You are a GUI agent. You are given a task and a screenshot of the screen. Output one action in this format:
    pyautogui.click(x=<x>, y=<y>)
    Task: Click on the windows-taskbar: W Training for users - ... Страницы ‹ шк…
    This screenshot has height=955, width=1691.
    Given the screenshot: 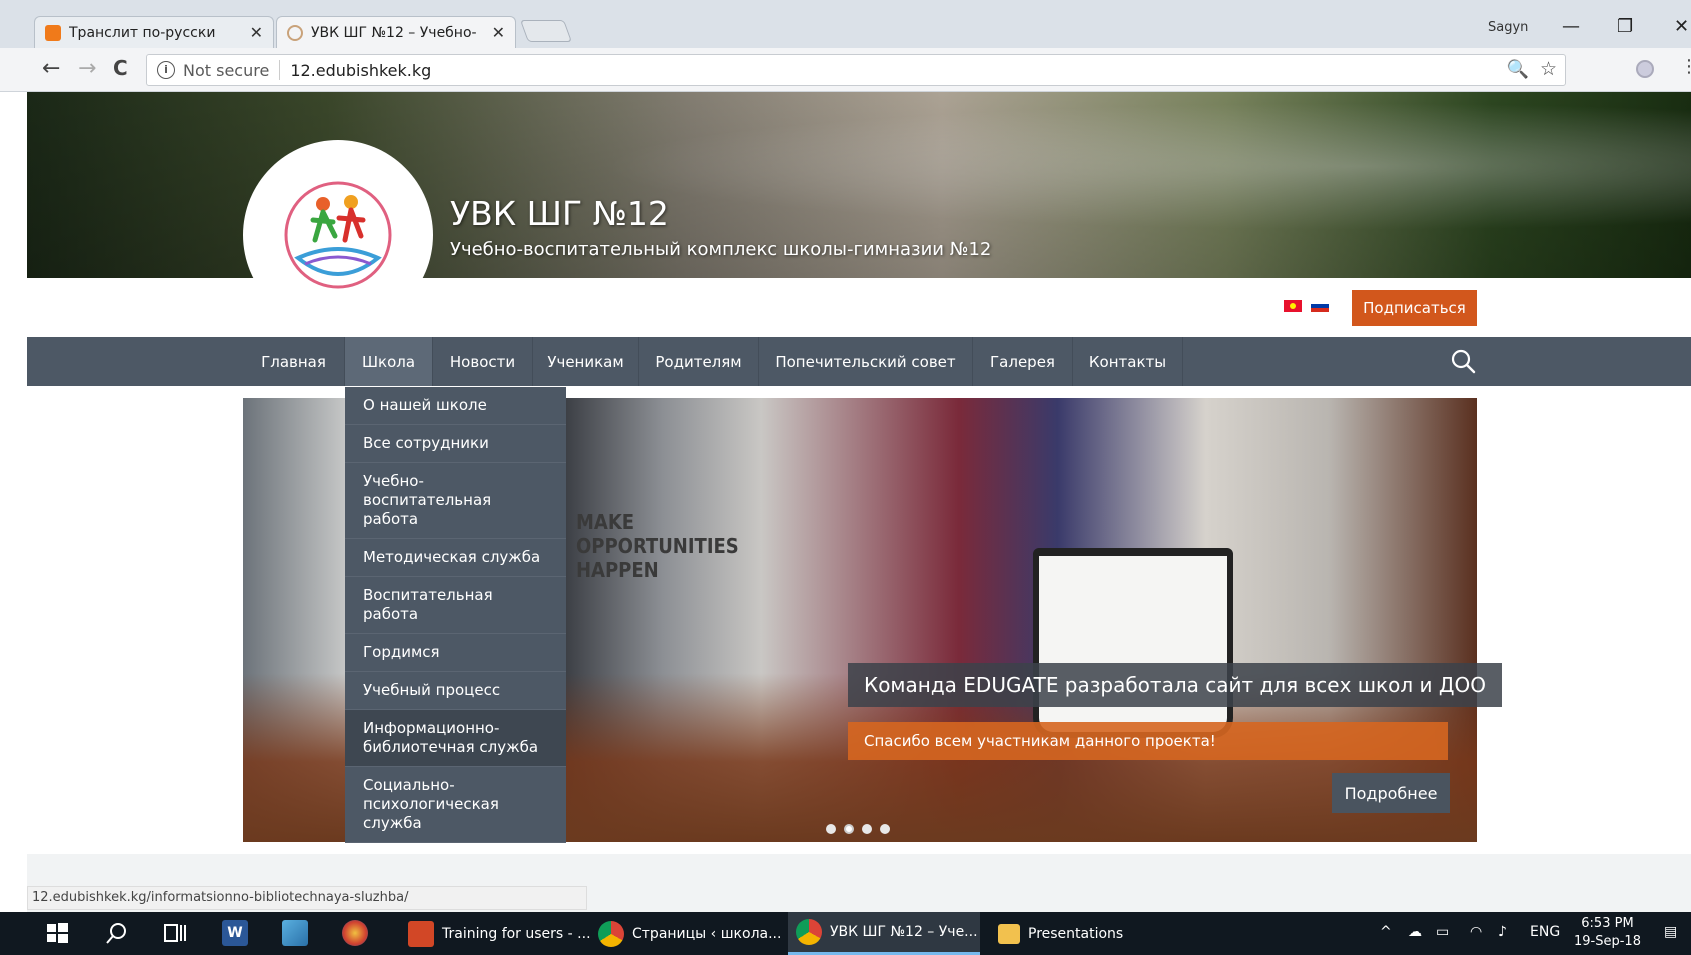 What is the action you would take?
    pyautogui.click(x=845, y=933)
    